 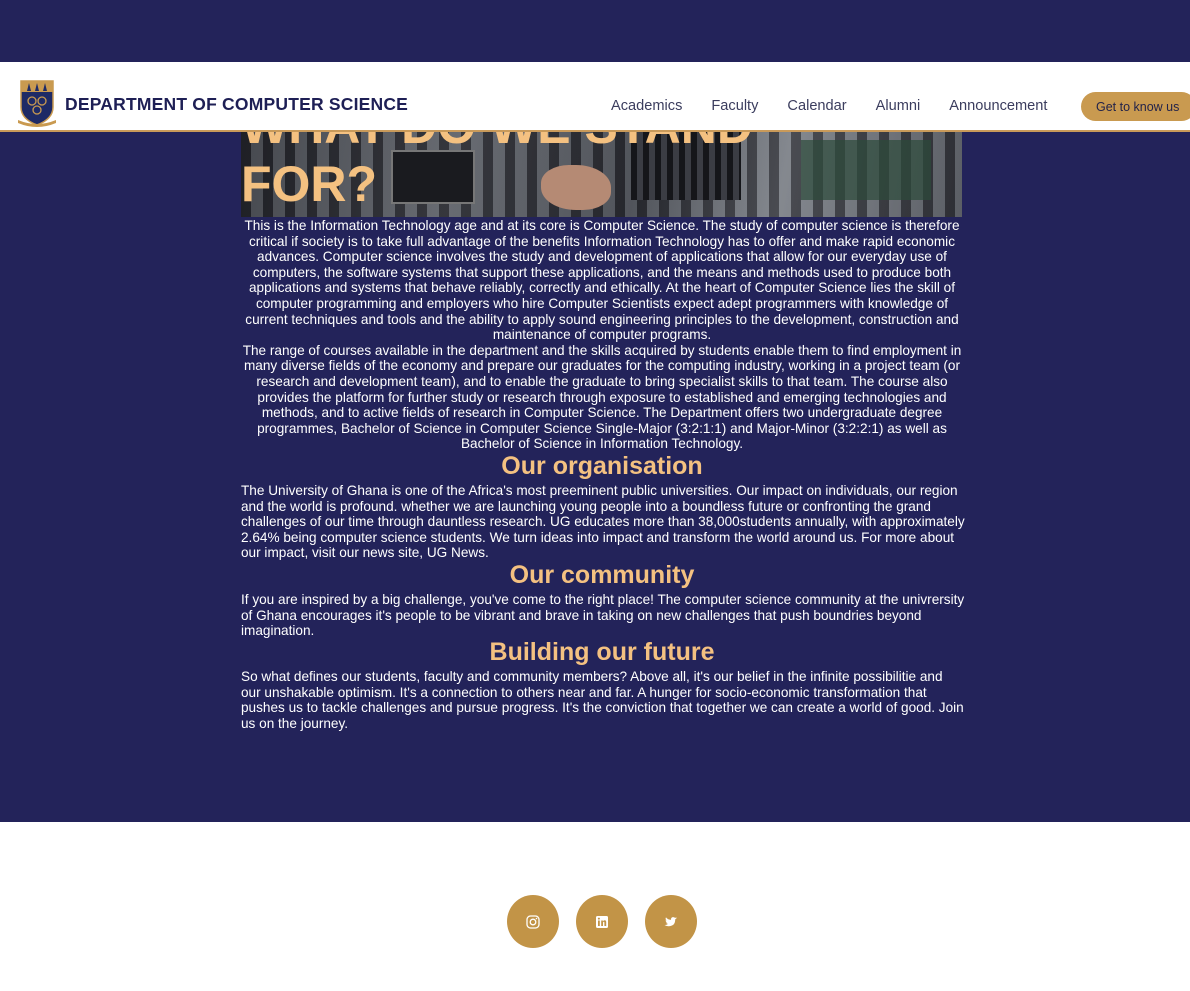 I want to click on nav-item-academics: Academics, so click(x=646, y=106).